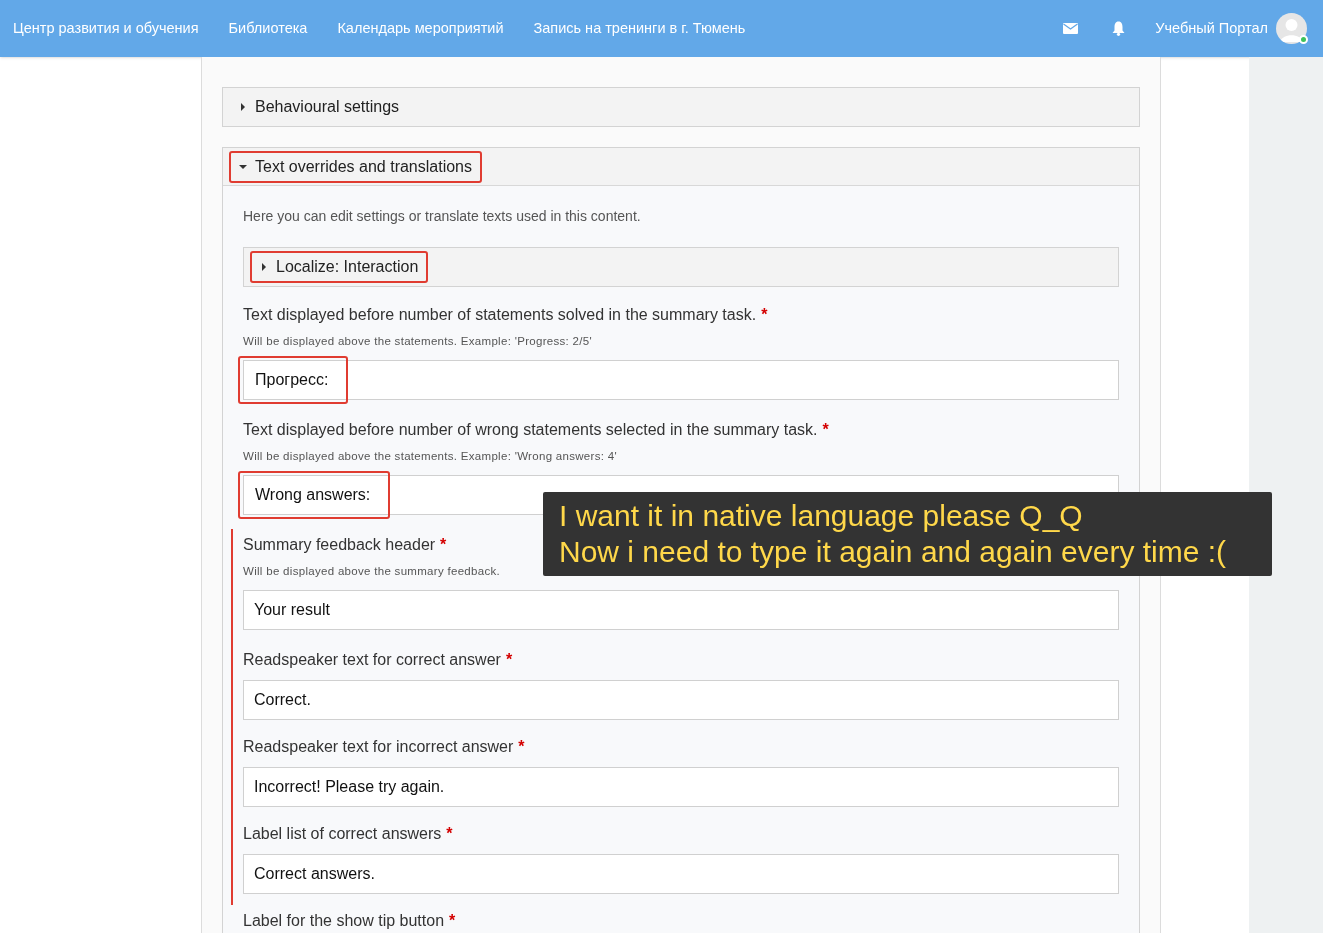  I want to click on field-label: Readspeaker text for correct answer, so click(372, 660).